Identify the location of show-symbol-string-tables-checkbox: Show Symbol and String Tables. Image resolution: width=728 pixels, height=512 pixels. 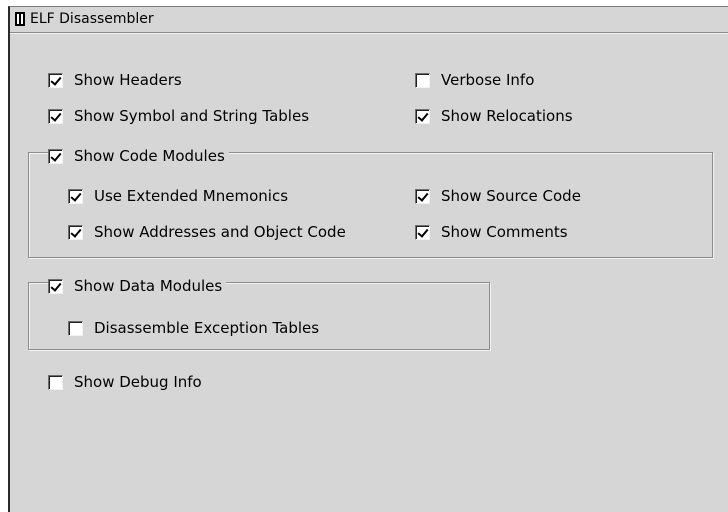
(178, 116).